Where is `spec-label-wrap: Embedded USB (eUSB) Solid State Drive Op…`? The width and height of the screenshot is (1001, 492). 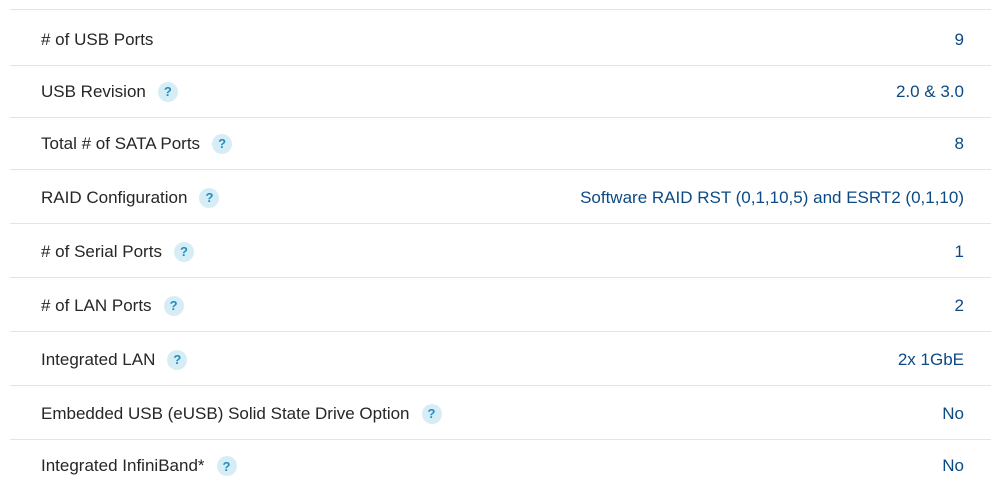
spec-label-wrap: Embedded USB (eUSB) Solid State Drive Op… is located at coordinates (226, 413).